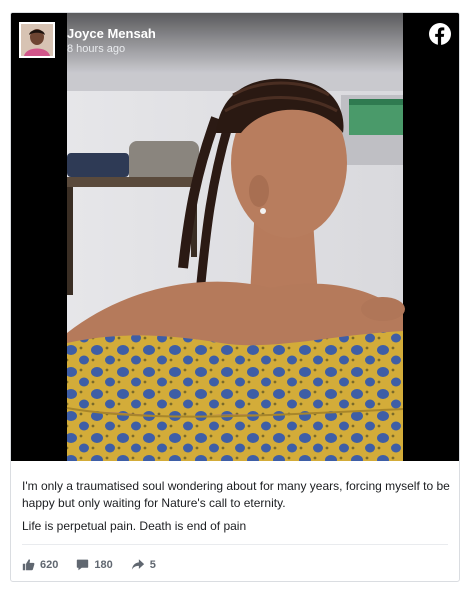 The image size is (471, 593). I want to click on author-avatar, so click(37, 40).